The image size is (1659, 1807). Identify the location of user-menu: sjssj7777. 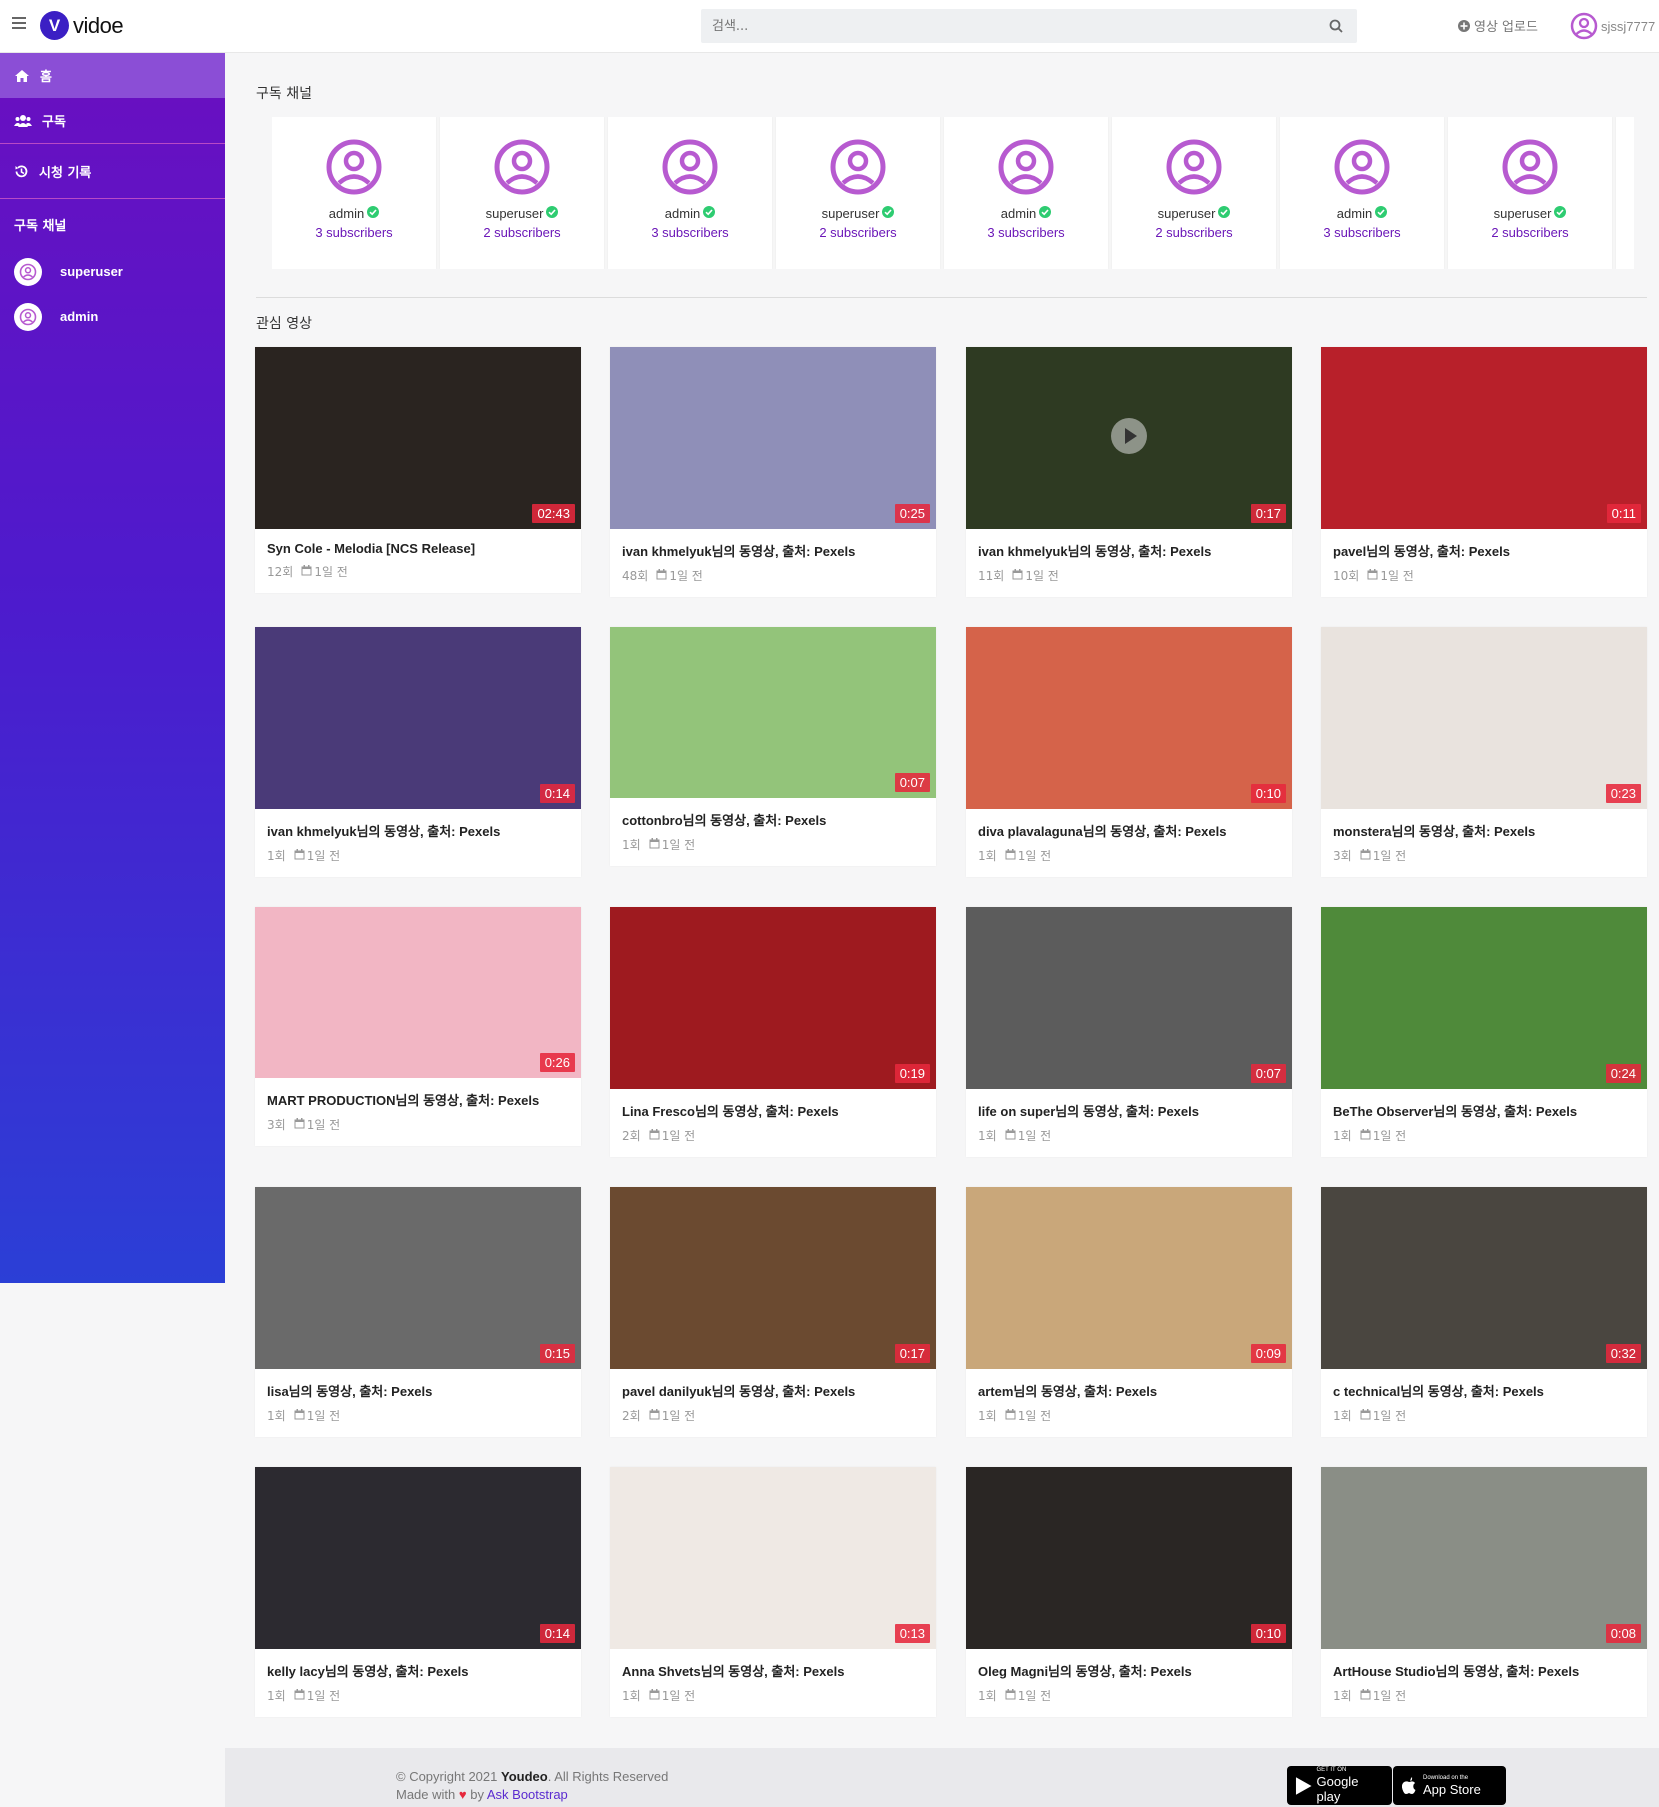
(1612, 26).